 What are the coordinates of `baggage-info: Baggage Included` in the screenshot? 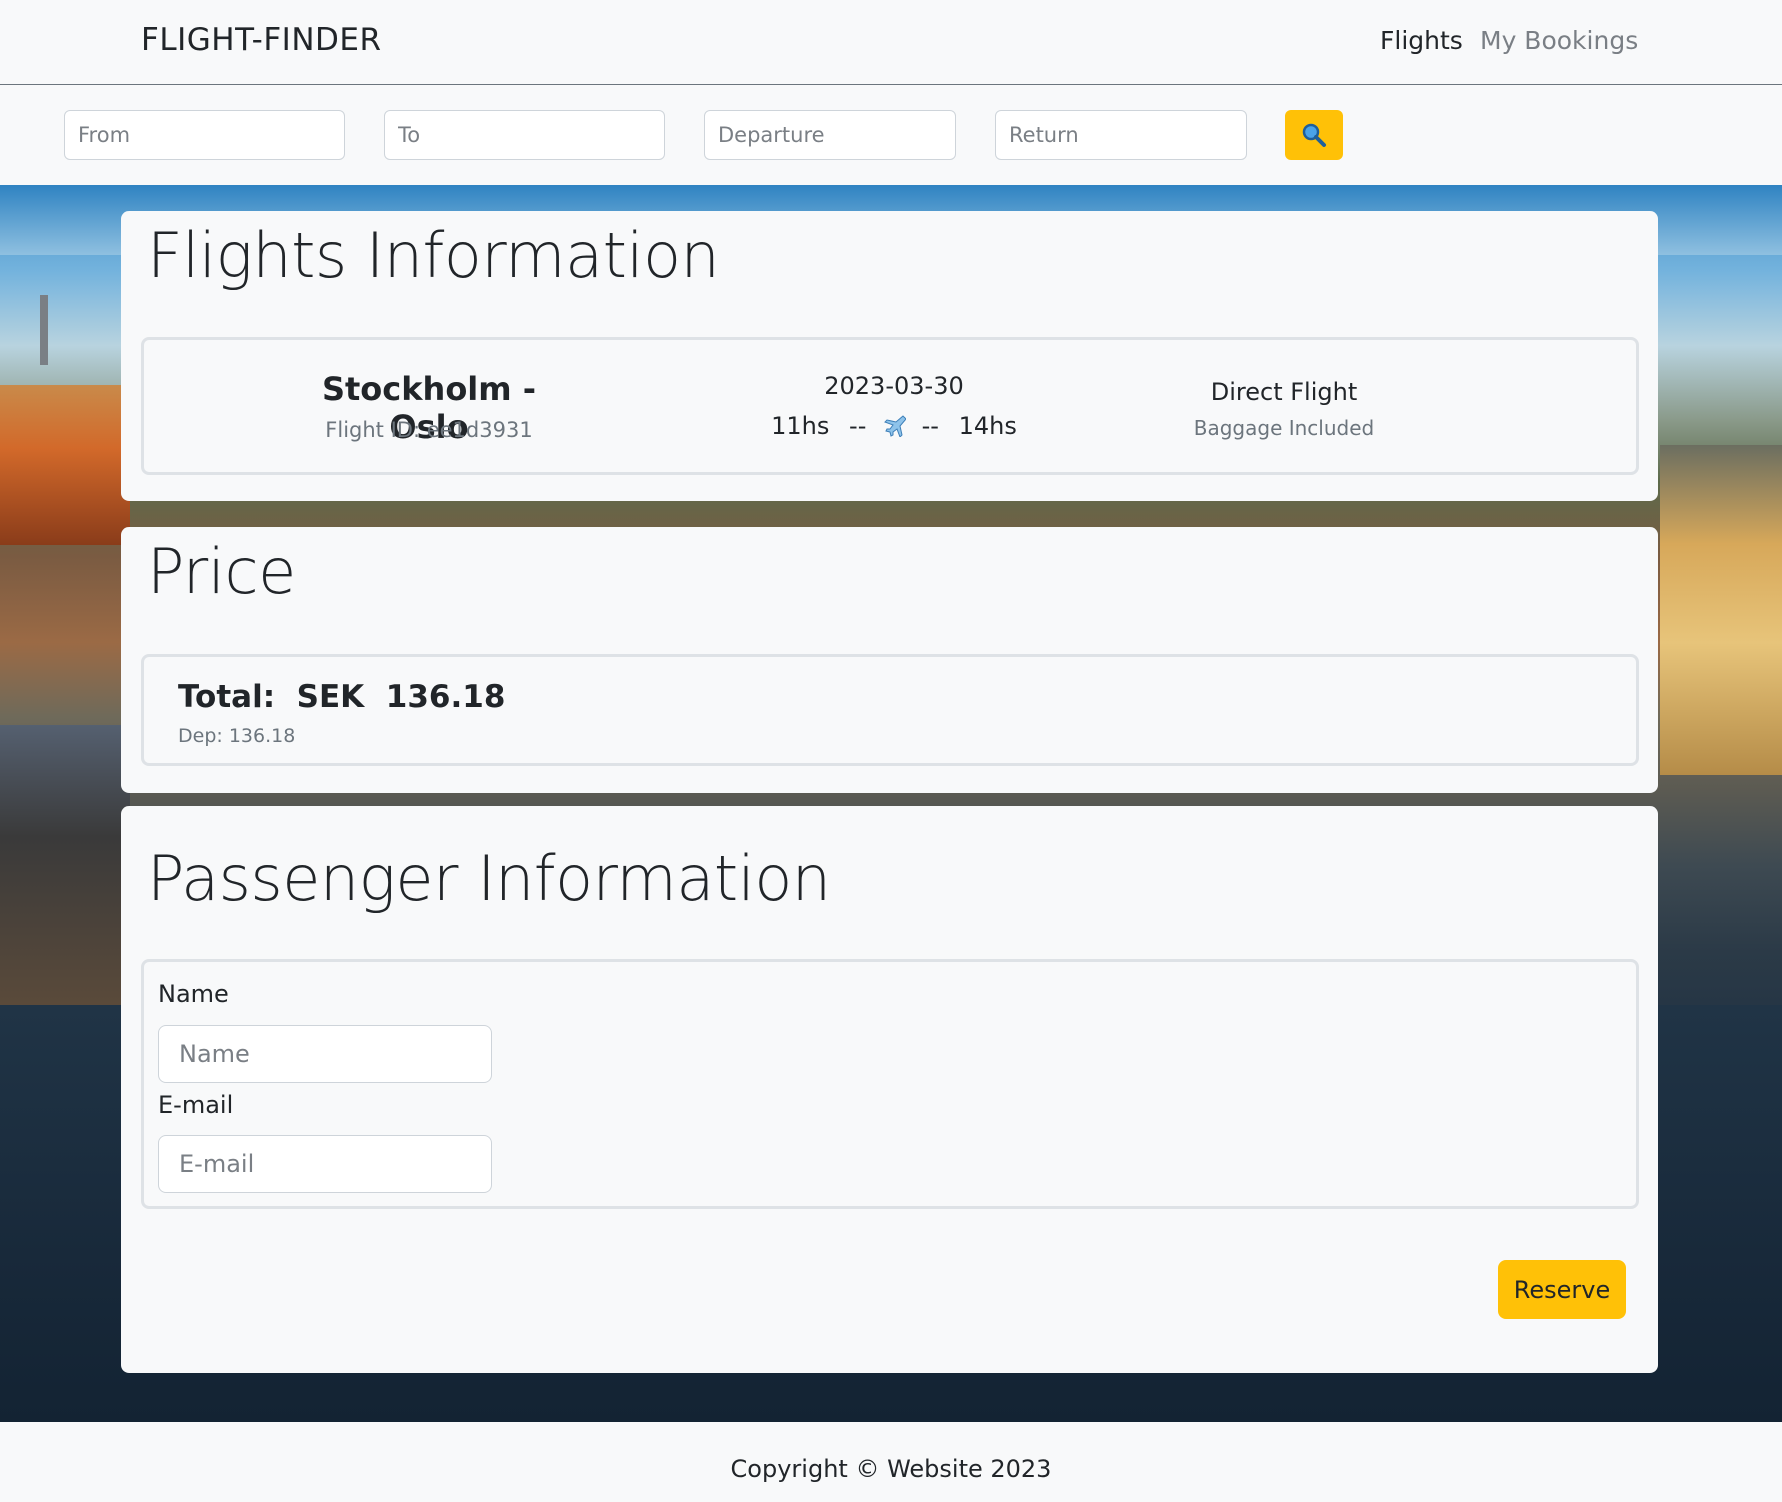 It's located at (1284, 428).